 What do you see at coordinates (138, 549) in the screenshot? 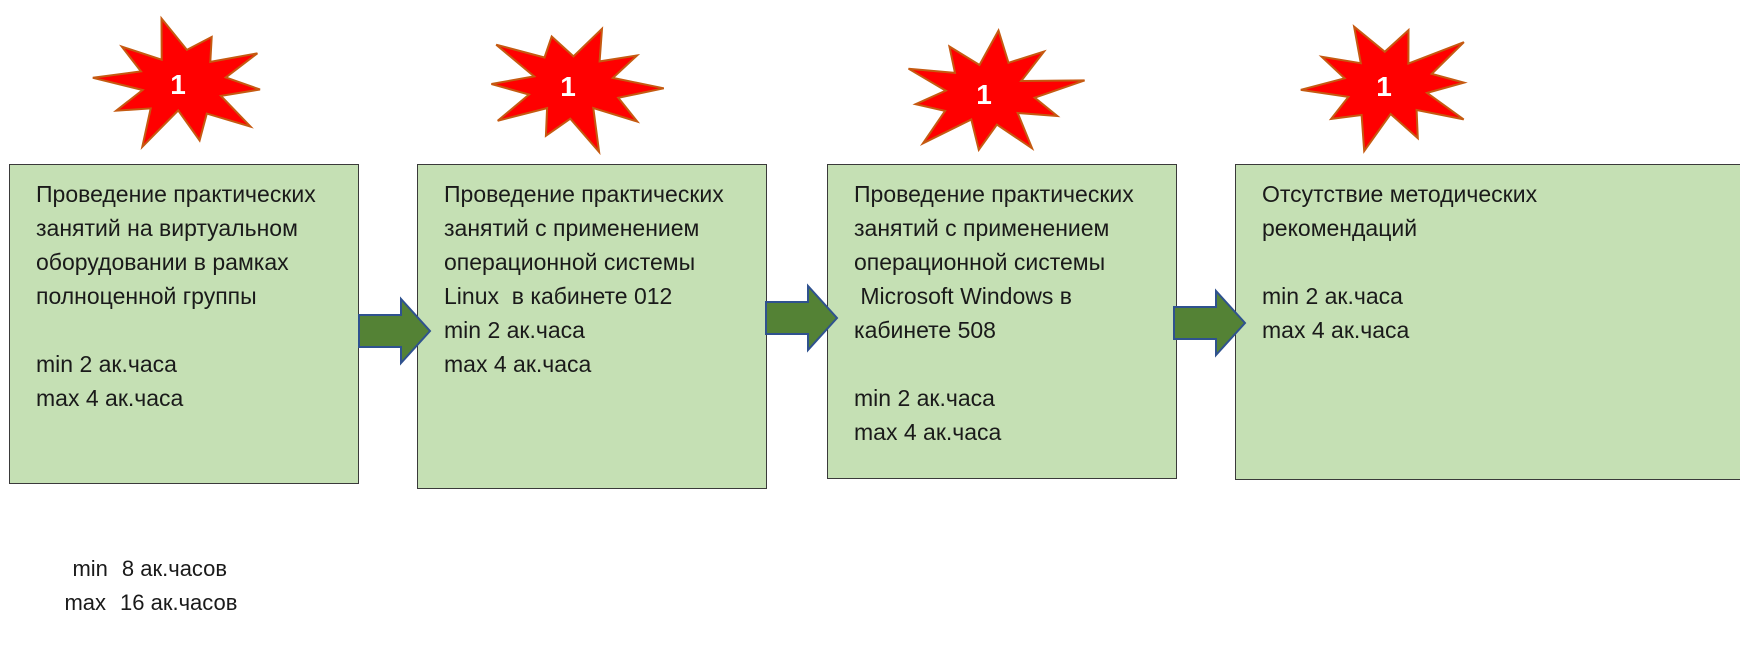
I see `totals-row-min: min 8 ак.часов` at bounding box center [138, 549].